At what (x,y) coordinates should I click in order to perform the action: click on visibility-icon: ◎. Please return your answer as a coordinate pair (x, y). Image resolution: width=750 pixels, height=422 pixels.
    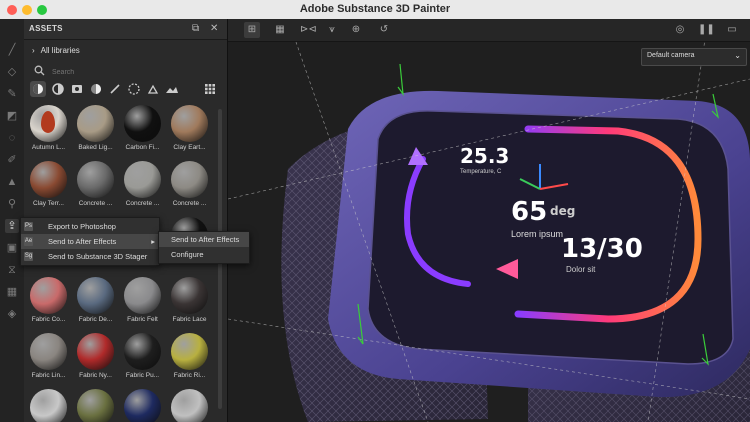
    Looking at the image, I should click on (680, 30).